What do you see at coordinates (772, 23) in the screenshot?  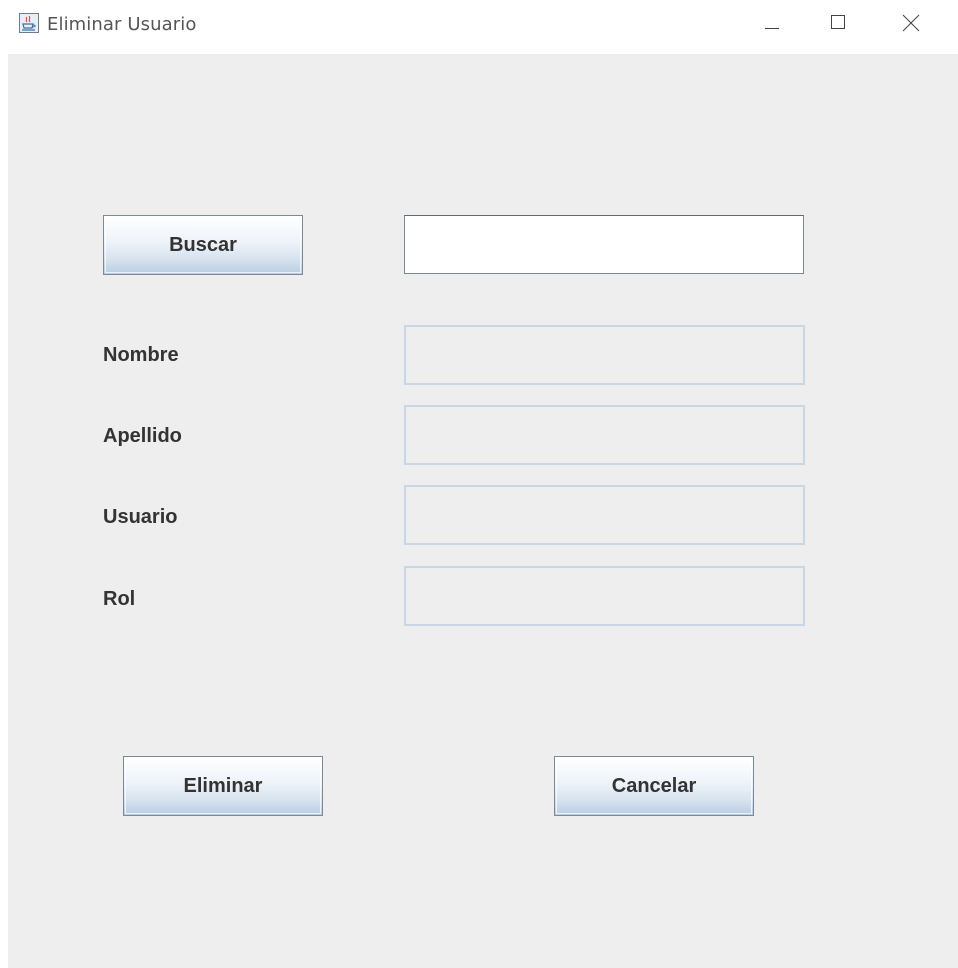 I see `minimize-button` at bounding box center [772, 23].